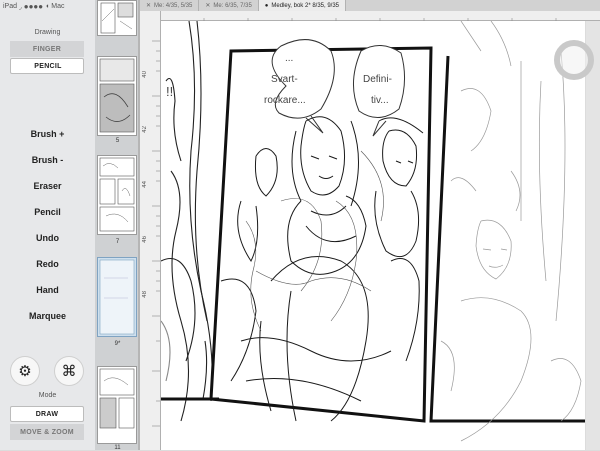  I want to click on mode-section-label: Mode, so click(47, 395).